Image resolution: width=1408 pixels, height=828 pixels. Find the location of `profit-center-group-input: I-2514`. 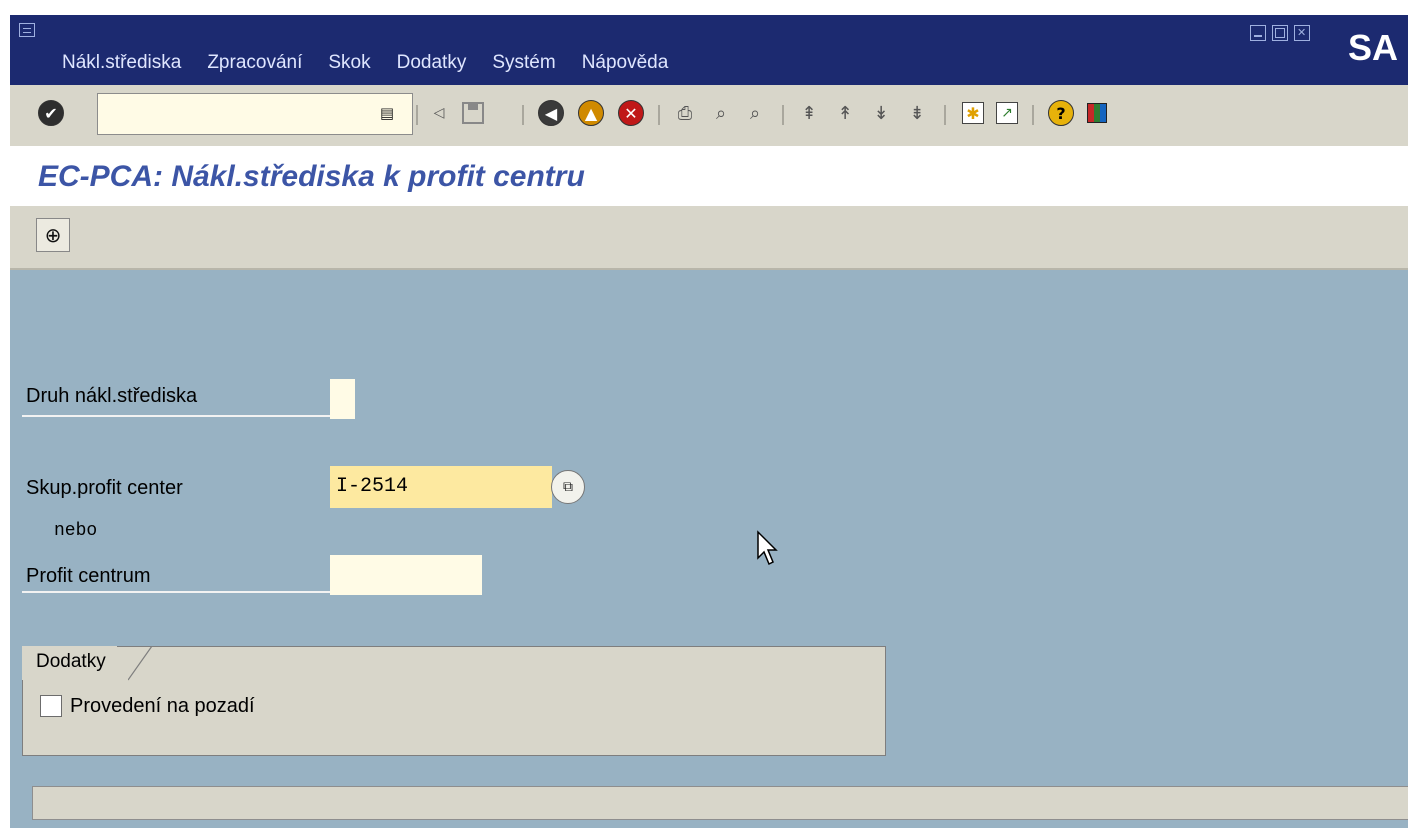

profit-center-group-input: I-2514 is located at coordinates (441, 487).